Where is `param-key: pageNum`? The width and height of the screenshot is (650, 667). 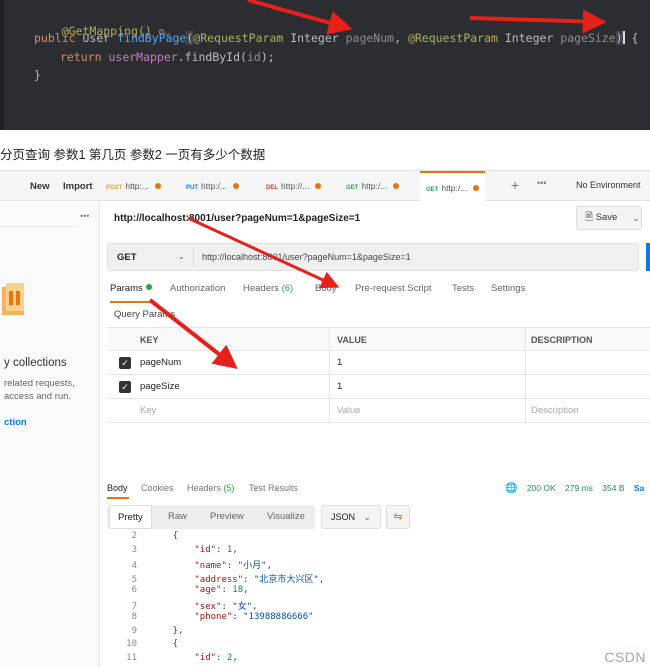
param-key: pageNum is located at coordinates (160, 363).